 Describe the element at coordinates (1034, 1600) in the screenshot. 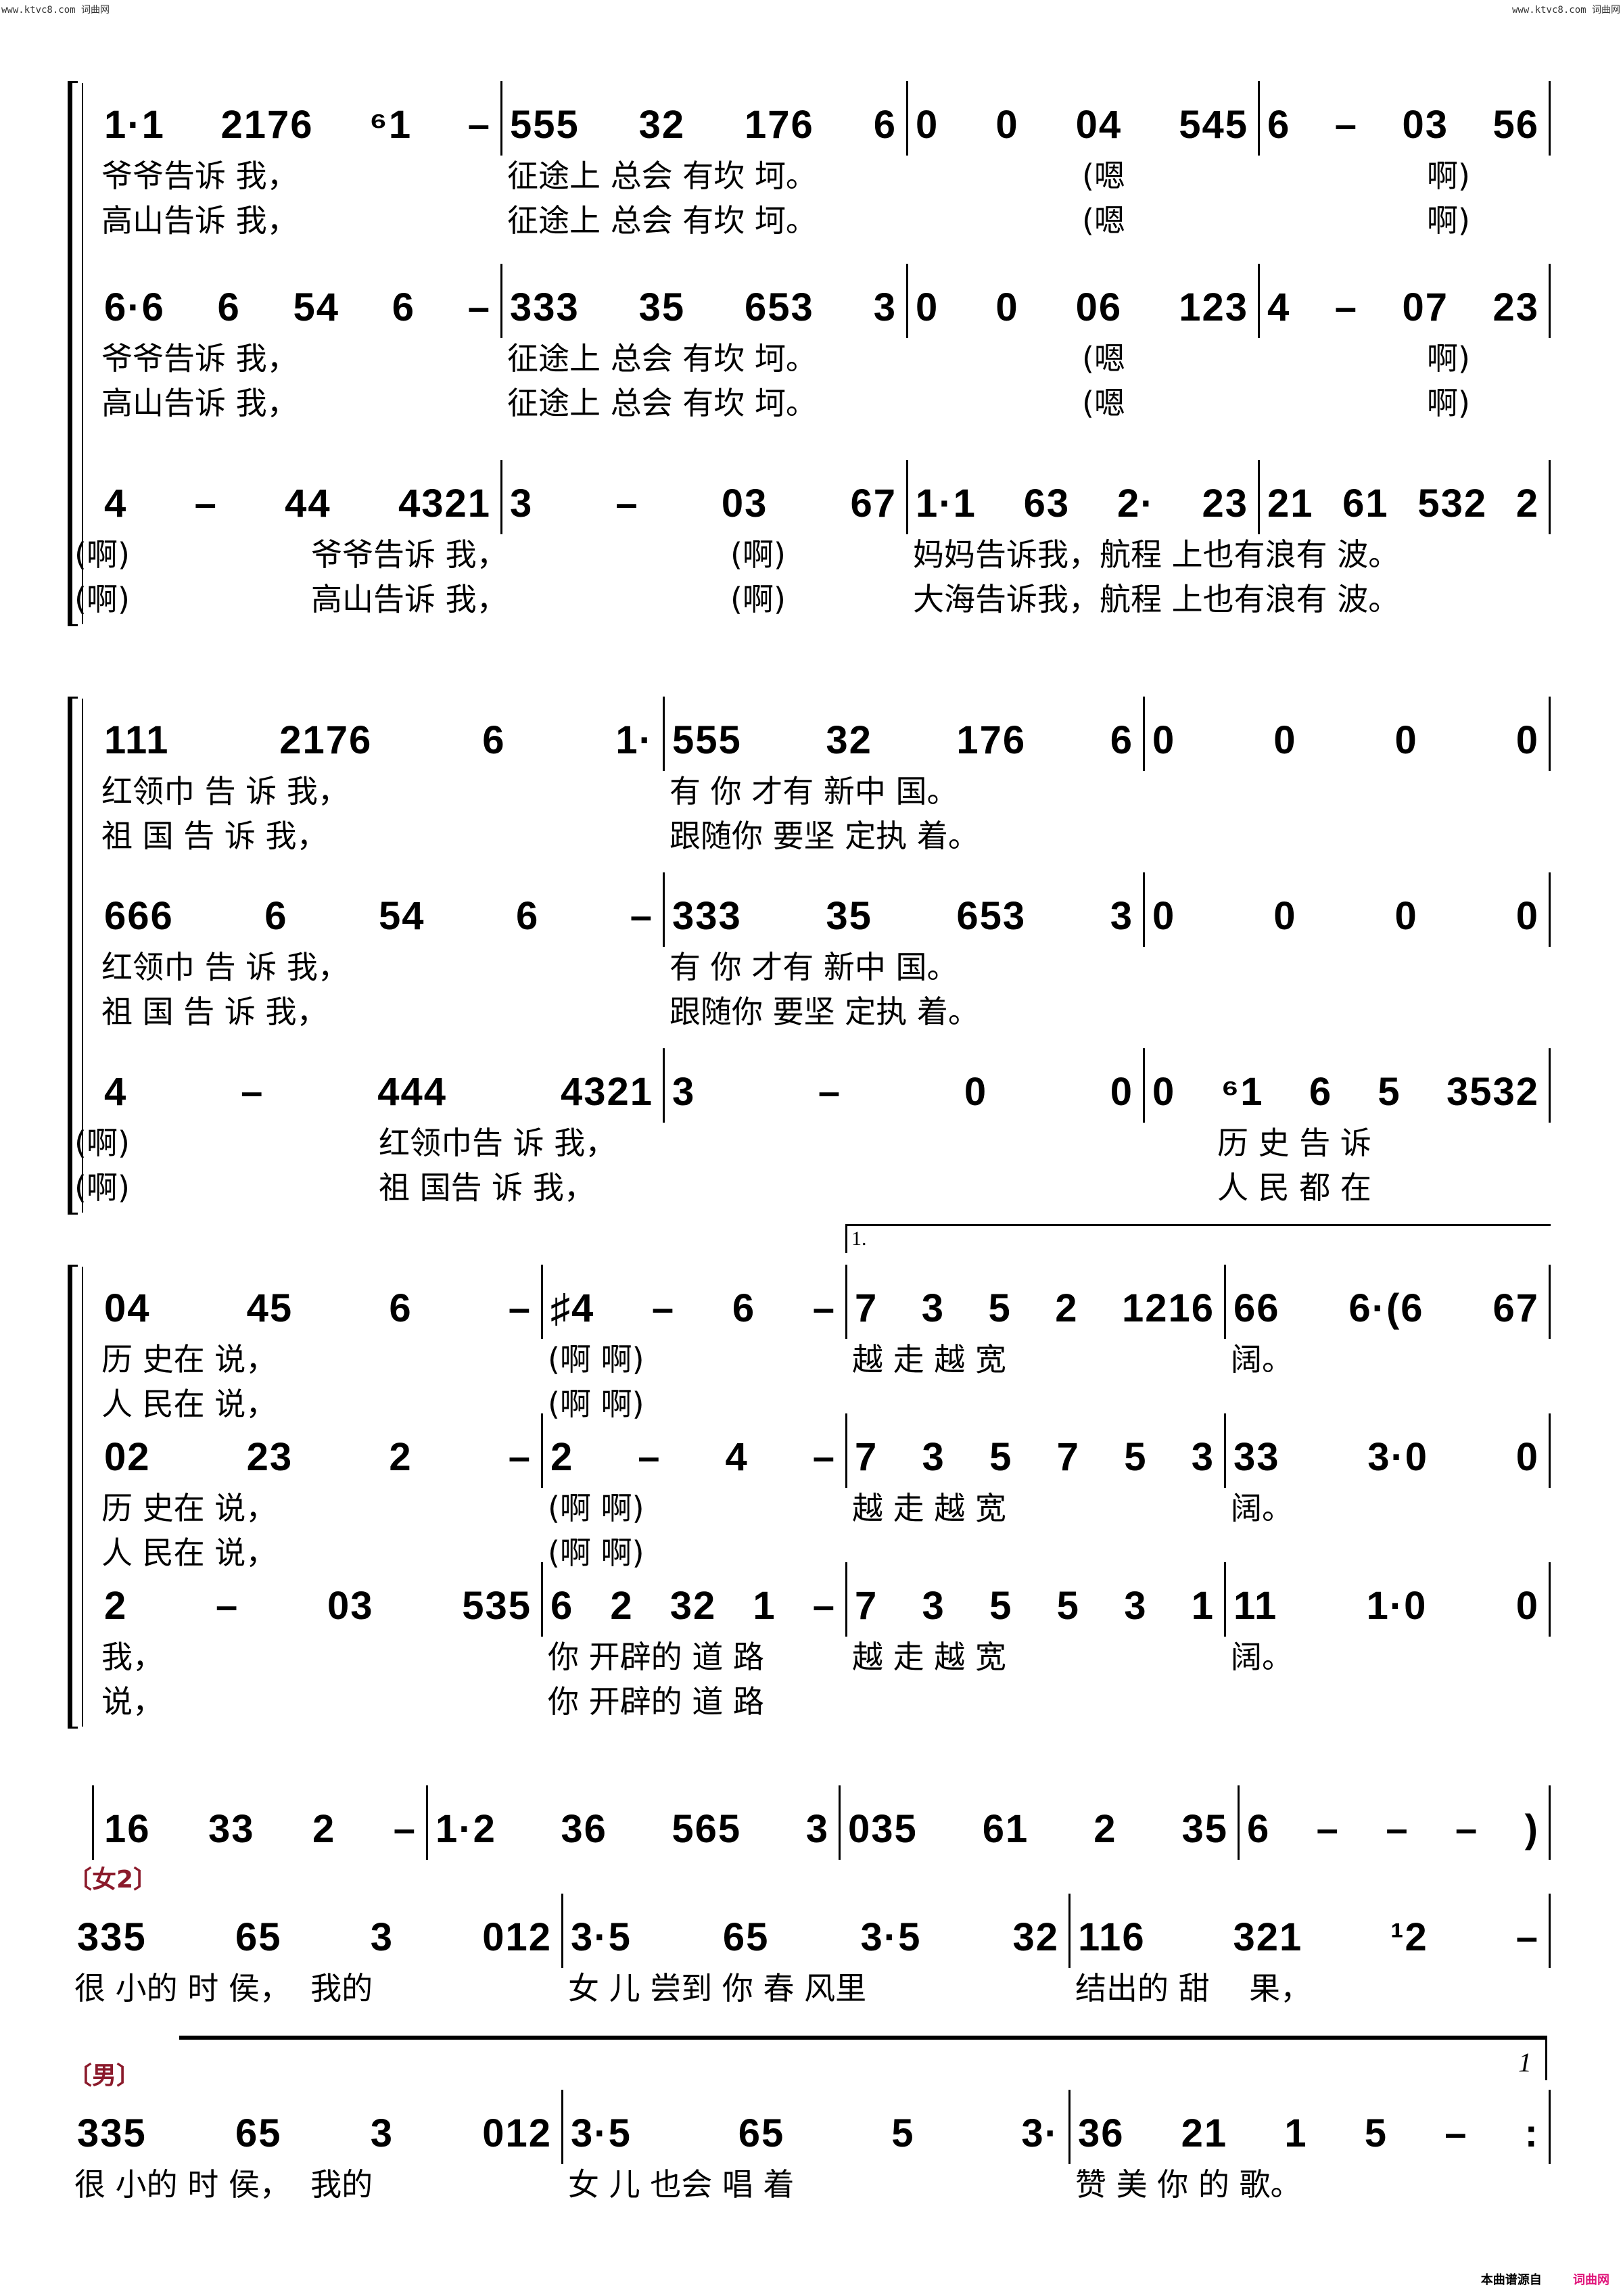

I see `measure: 735531` at that location.